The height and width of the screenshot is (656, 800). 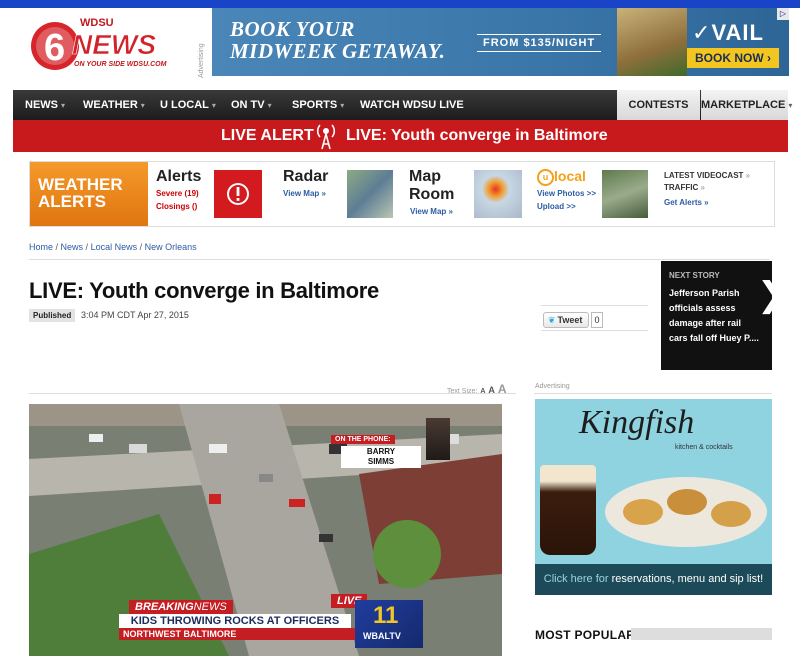 What do you see at coordinates (477, 136) in the screenshot?
I see `live-alert-link: LIVE: Youth converge in Baltimore` at bounding box center [477, 136].